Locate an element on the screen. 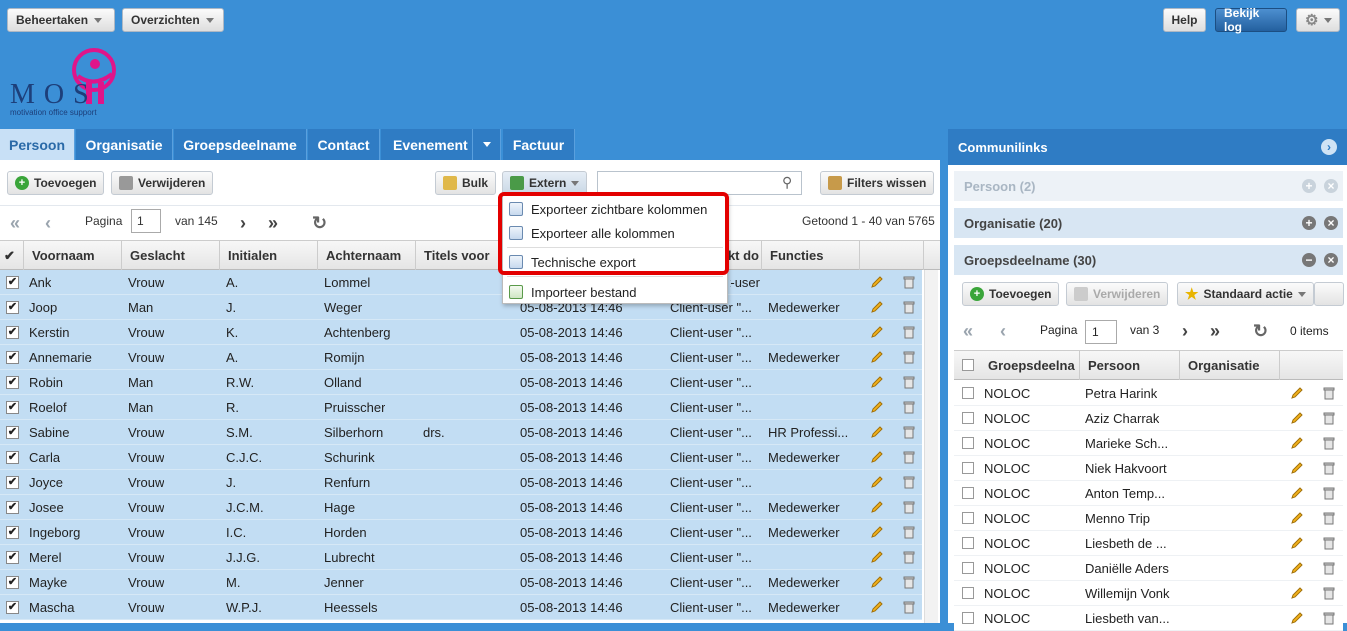  table-row: ✔ Ank Vrouw A. Lommel is located at coordinates (461, 282).